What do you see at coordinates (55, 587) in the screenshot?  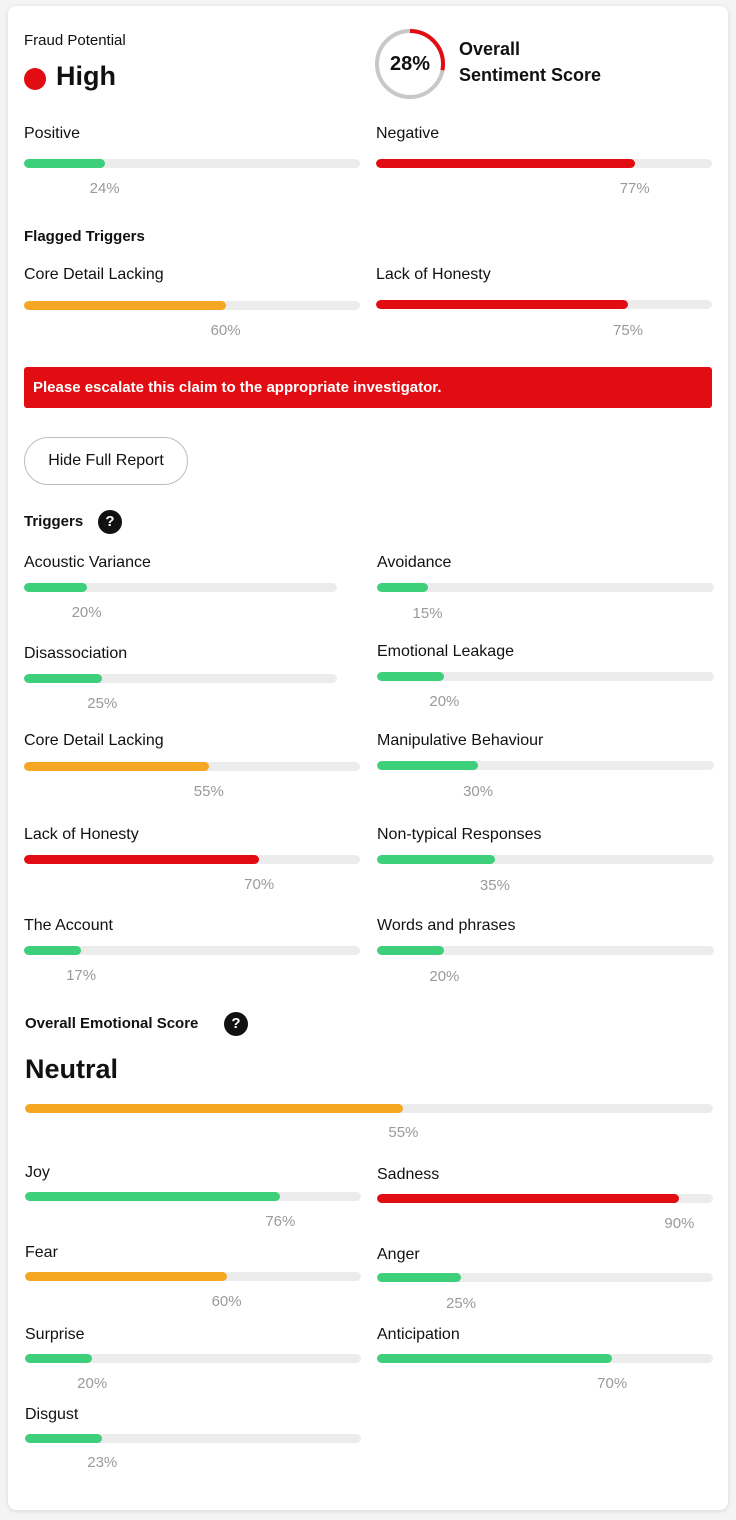 I see `trigger-0-bar-fill` at bounding box center [55, 587].